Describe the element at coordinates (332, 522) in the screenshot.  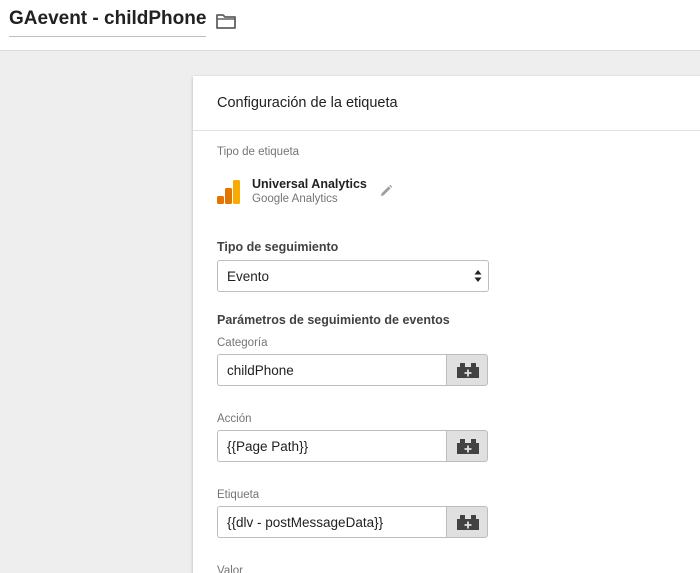
I see `label-input` at that location.